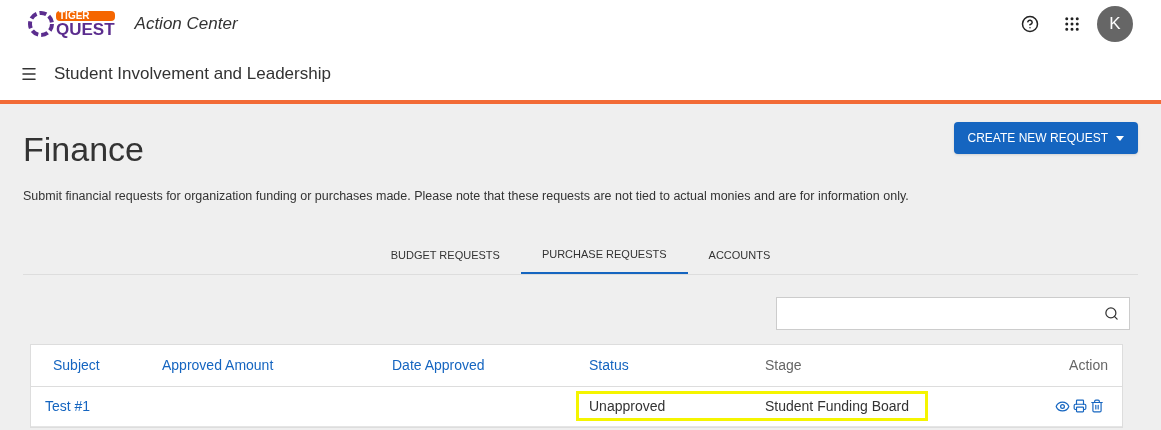 This screenshot has height=430, width=1161. What do you see at coordinates (1120, 138) in the screenshot?
I see `caret-icon` at bounding box center [1120, 138].